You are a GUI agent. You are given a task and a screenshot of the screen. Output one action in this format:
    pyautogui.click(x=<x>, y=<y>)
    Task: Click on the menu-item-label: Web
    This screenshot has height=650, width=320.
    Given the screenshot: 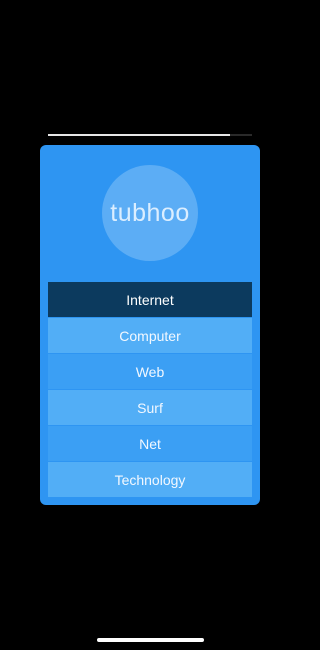 What is the action you would take?
    pyautogui.click(x=150, y=371)
    